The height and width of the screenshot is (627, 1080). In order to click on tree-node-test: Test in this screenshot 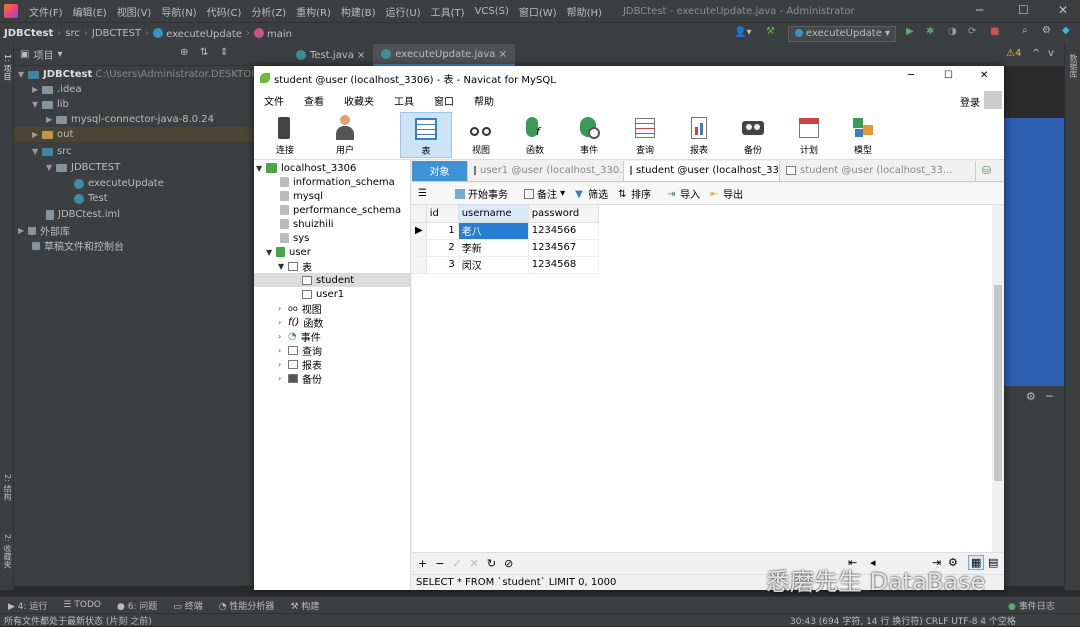, I will do `click(91, 198)`.